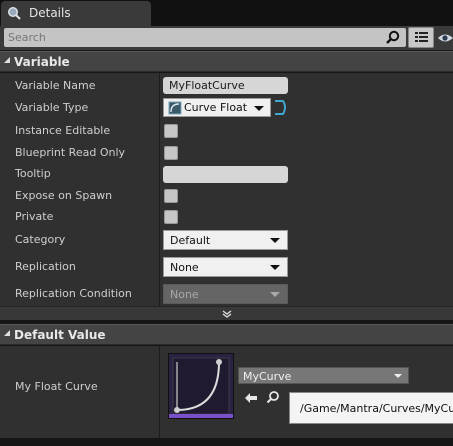 The image size is (453, 446). Describe the element at coordinates (56, 386) in the screenshot. I see `my-float-curve-label: My Float Curve` at that location.